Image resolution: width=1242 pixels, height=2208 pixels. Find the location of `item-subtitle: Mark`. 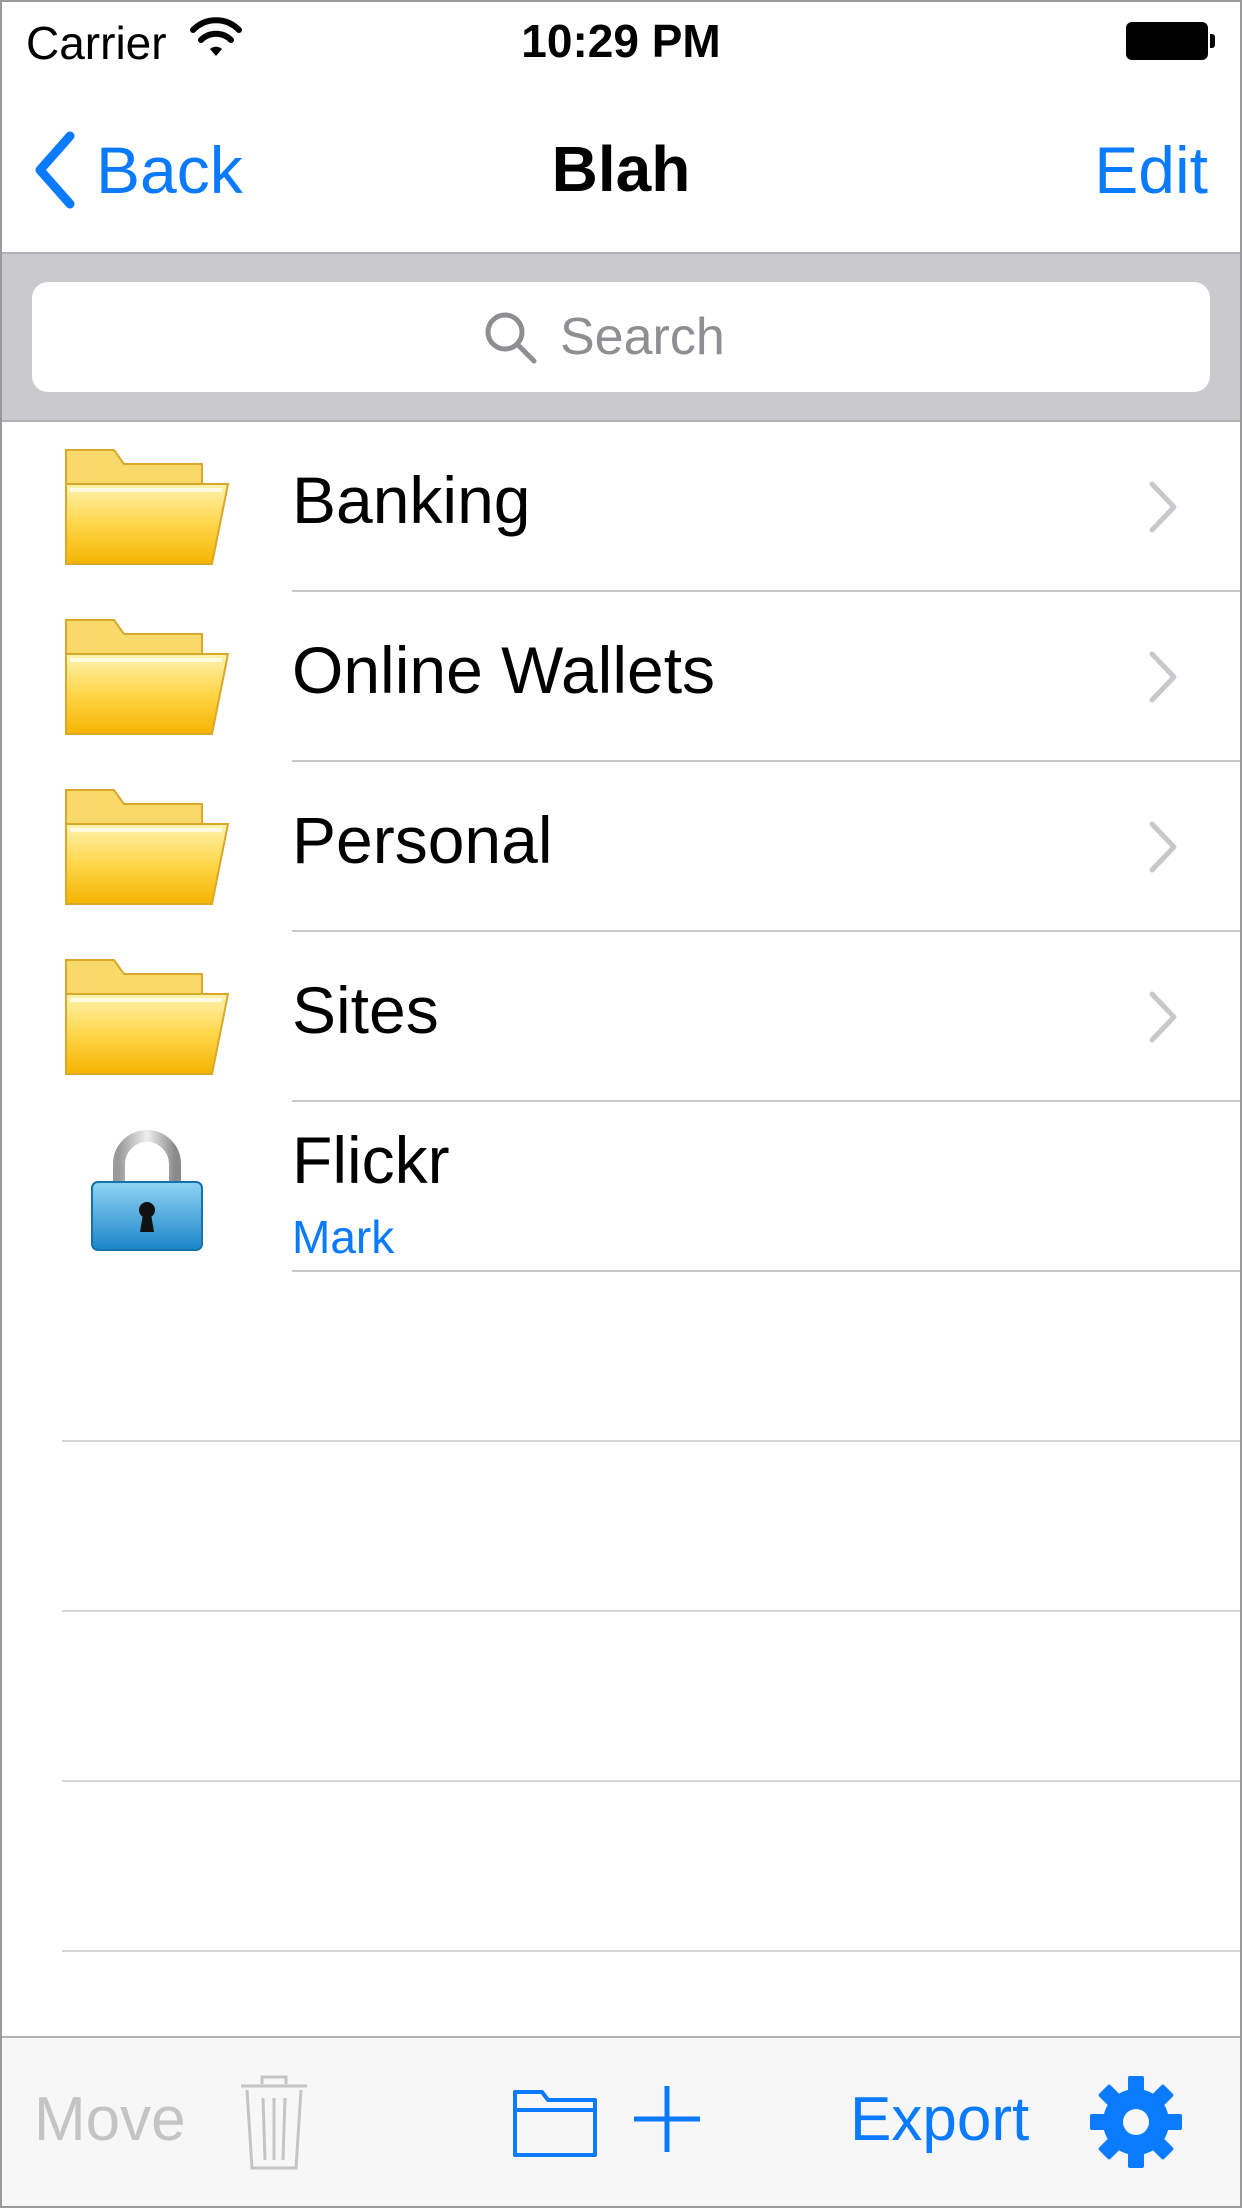

item-subtitle: Mark is located at coordinates (343, 1237).